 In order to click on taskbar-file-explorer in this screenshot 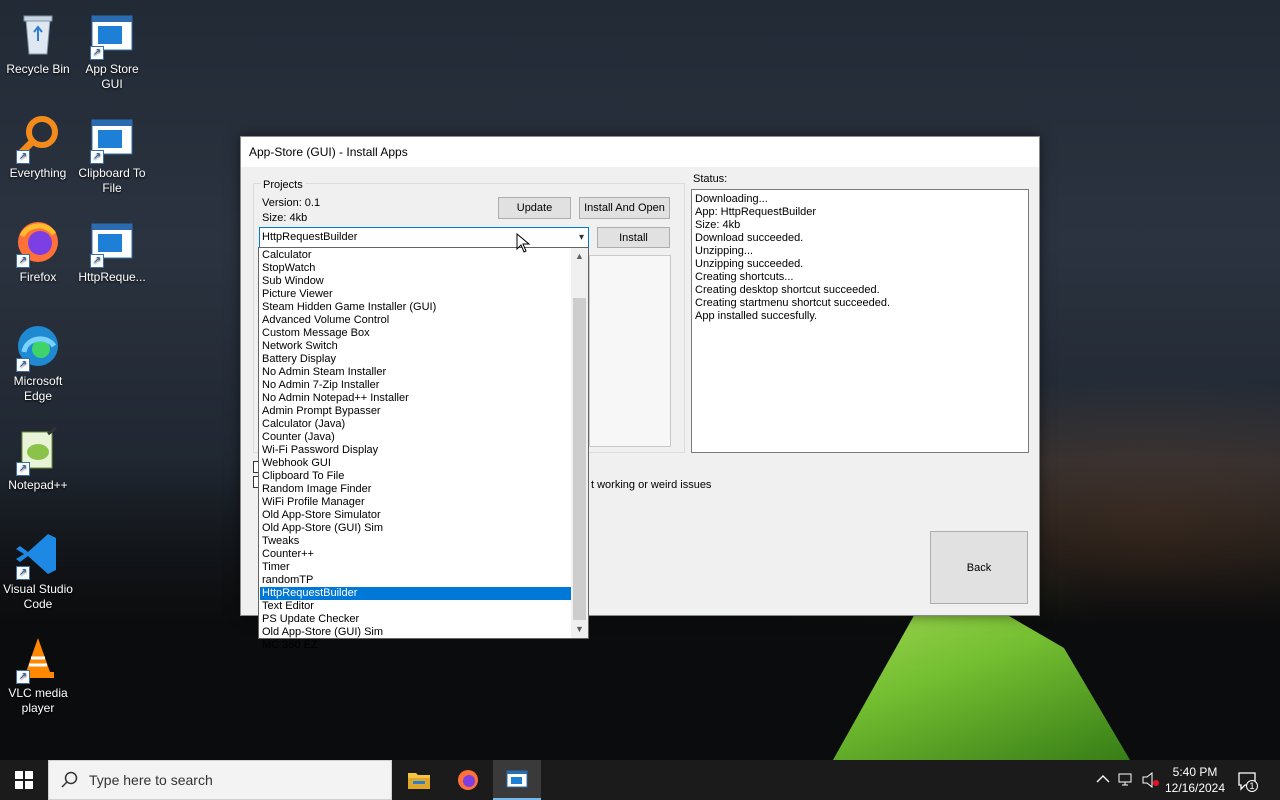, I will do `click(419, 780)`.